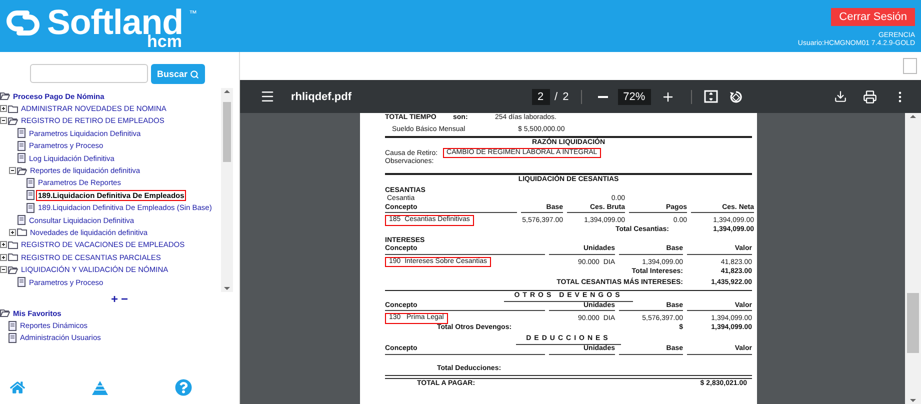  Describe the element at coordinates (192, 13) in the screenshot. I see `trademark: ™` at that location.